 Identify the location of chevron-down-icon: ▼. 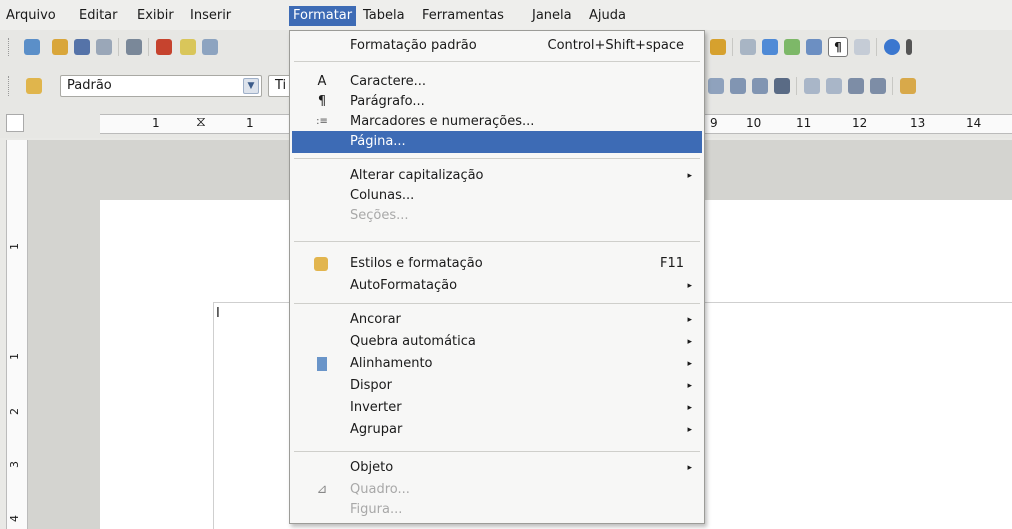
(251, 86).